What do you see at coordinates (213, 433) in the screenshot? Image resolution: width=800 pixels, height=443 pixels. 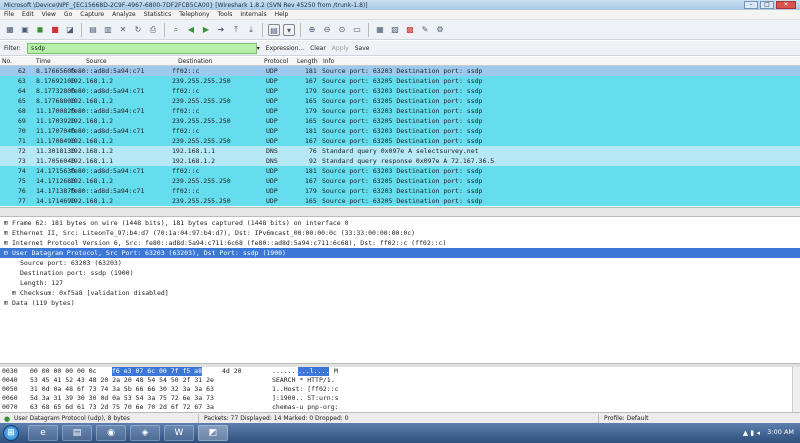 I see `wireshark-icon: ◩` at bounding box center [213, 433].